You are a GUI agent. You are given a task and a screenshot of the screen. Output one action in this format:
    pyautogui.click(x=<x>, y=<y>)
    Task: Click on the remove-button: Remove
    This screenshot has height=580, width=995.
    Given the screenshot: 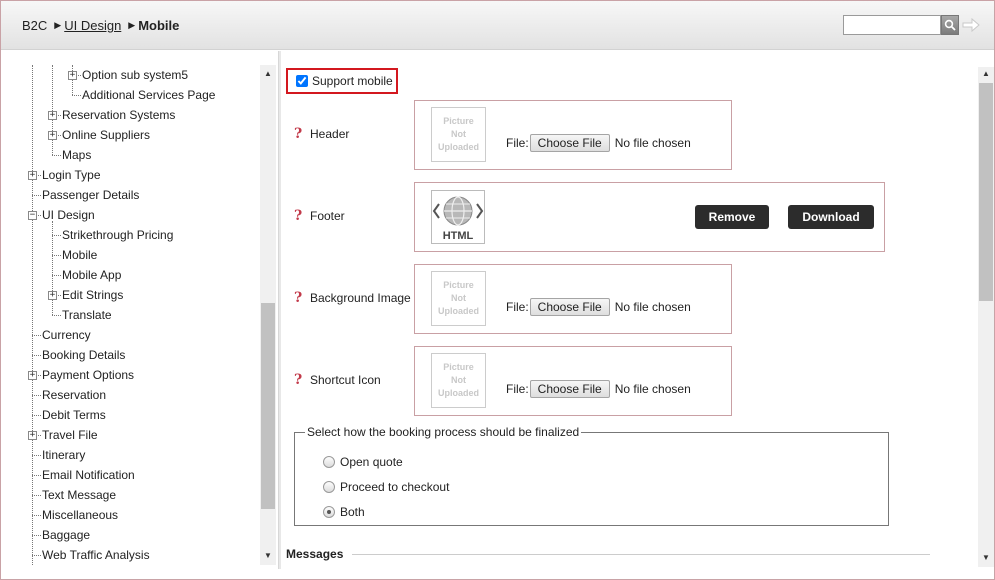 What is the action you would take?
    pyautogui.click(x=732, y=217)
    